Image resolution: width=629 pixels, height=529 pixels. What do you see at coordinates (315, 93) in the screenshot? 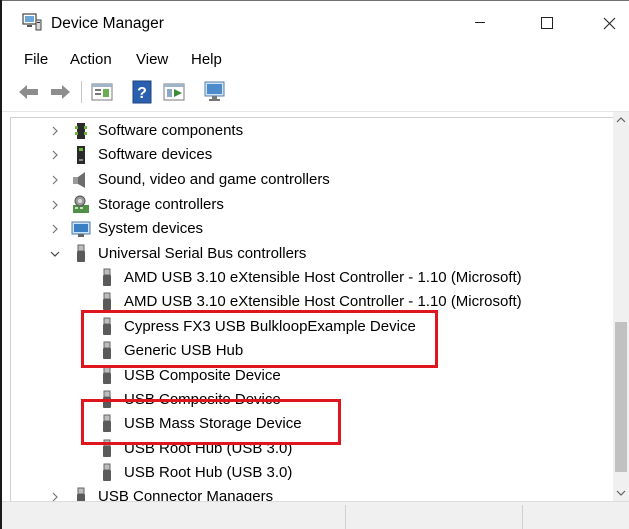
I see `toolbar: ?` at bounding box center [315, 93].